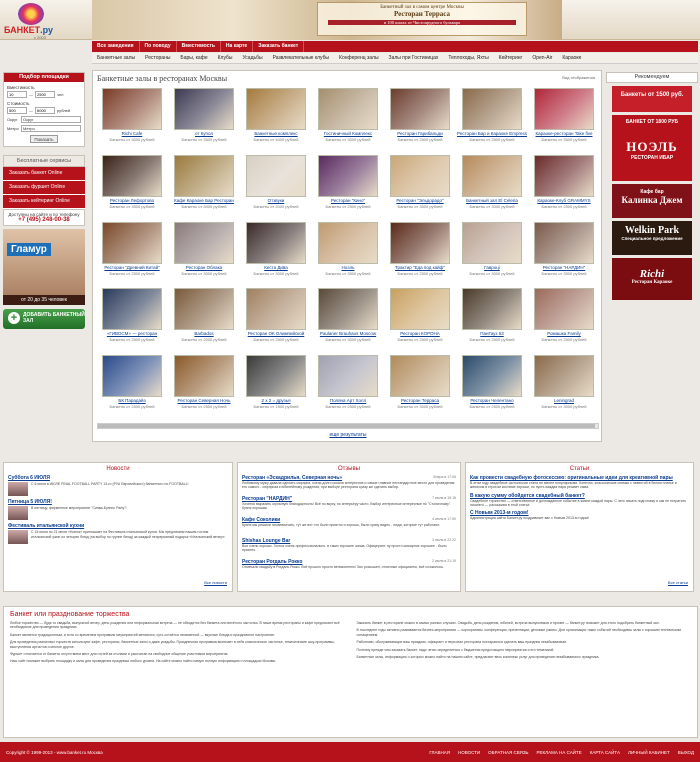 This screenshot has width=700, height=762. I want to click on capacity-to-input, so click(45, 94).